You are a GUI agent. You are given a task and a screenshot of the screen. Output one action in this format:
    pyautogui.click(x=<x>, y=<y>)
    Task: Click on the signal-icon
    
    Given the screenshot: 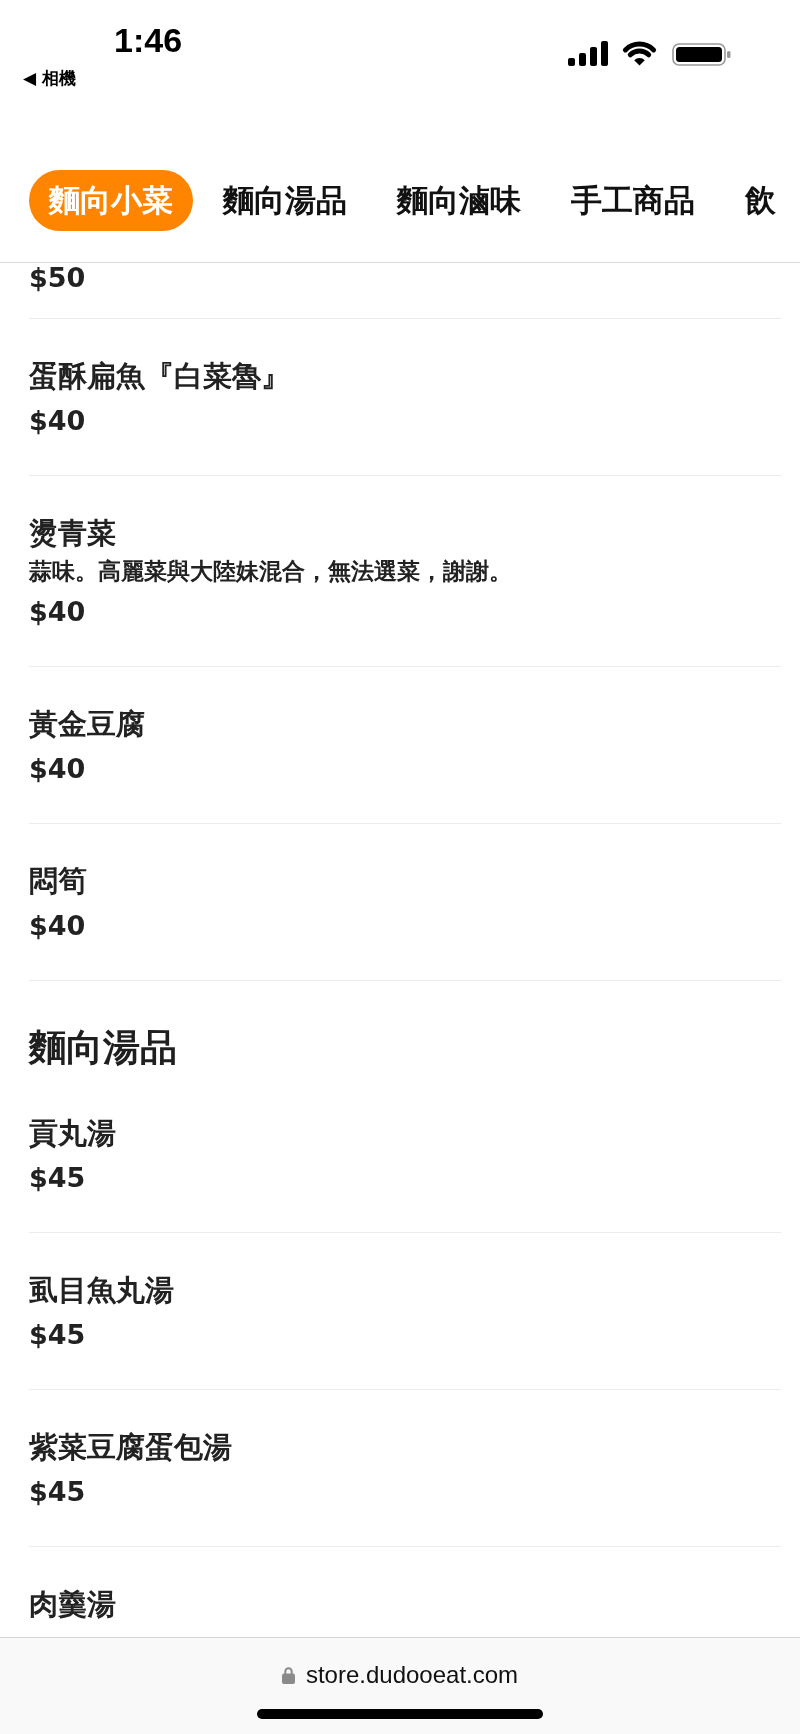 What is the action you would take?
    pyautogui.click(x=588, y=53)
    